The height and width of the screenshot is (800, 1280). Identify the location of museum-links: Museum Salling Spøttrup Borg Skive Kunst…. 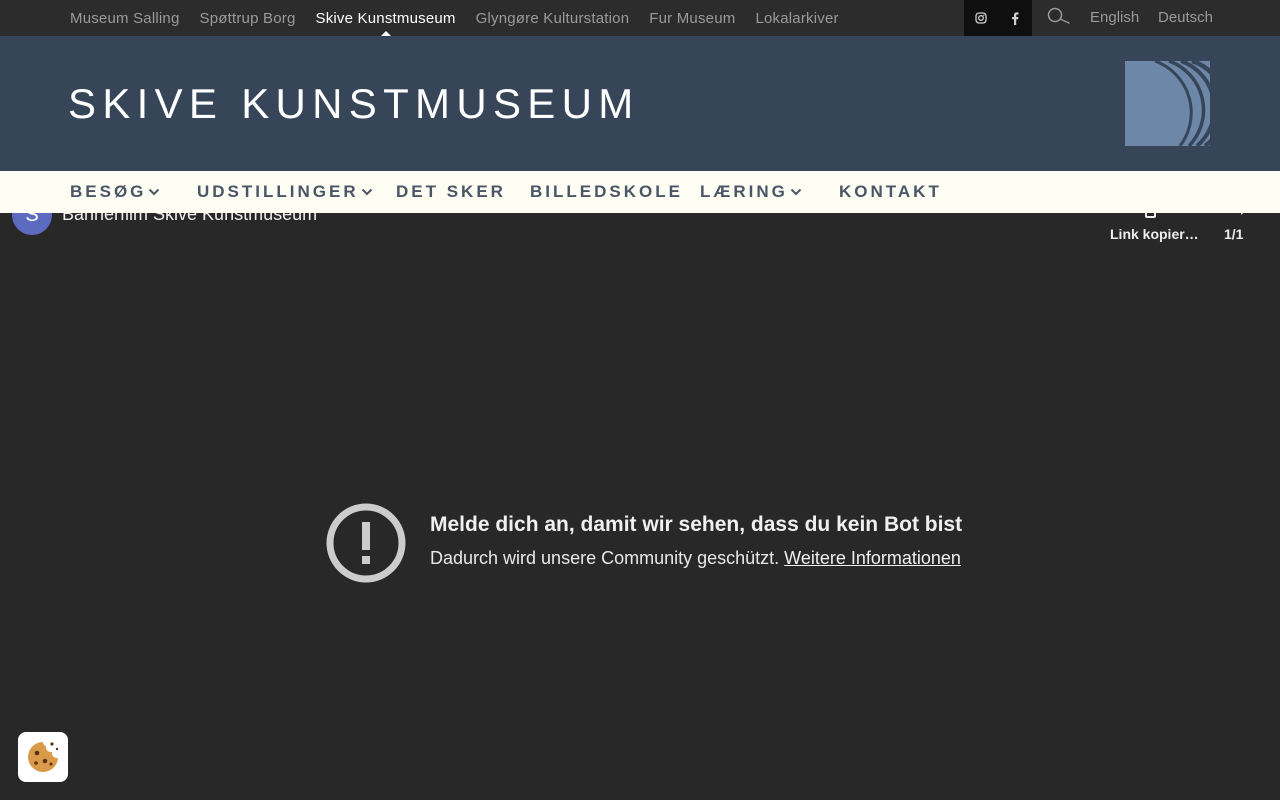
(464, 19).